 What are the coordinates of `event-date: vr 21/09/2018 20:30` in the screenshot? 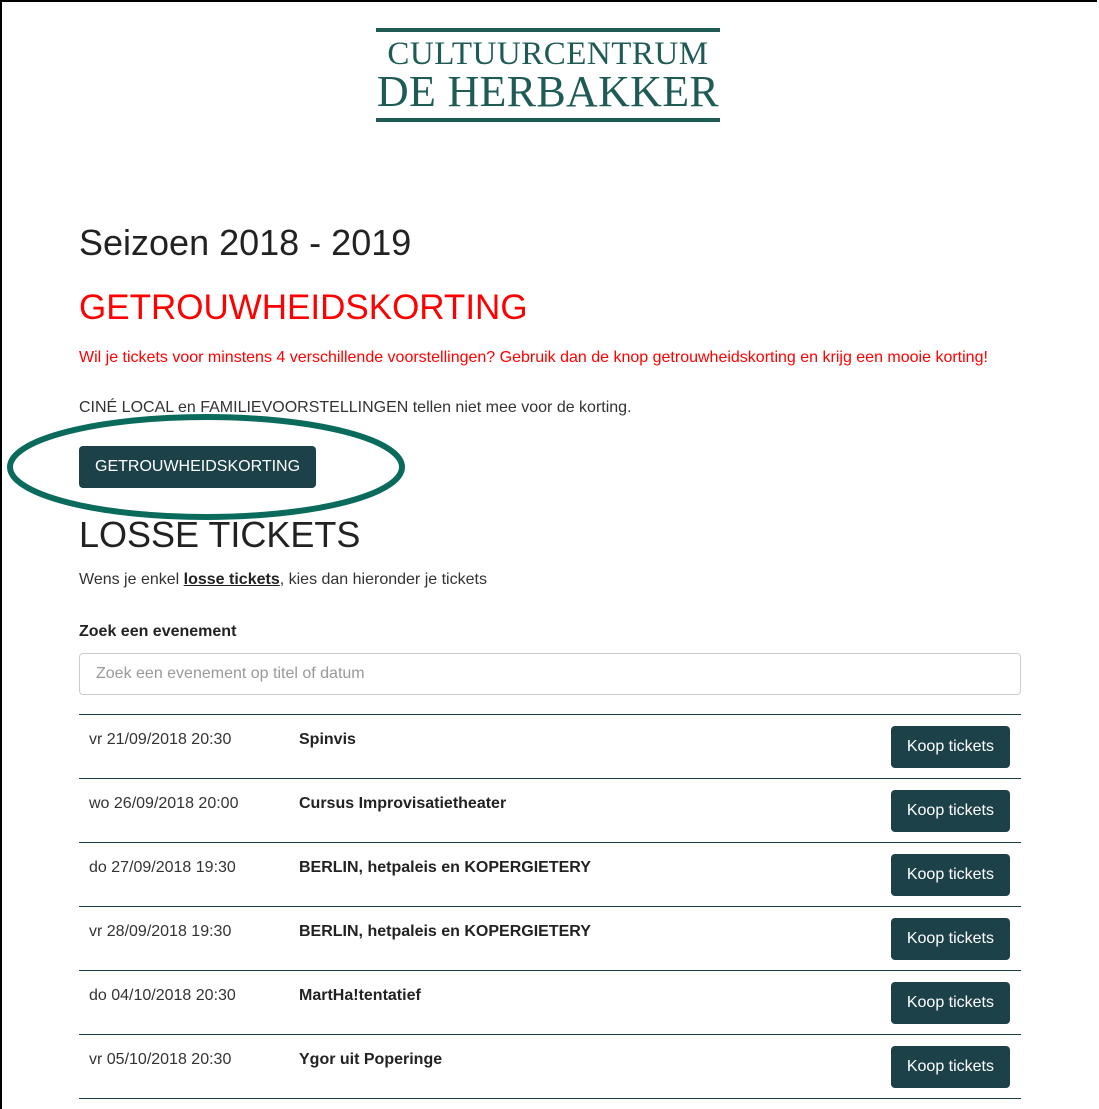 It's located at (160, 739).